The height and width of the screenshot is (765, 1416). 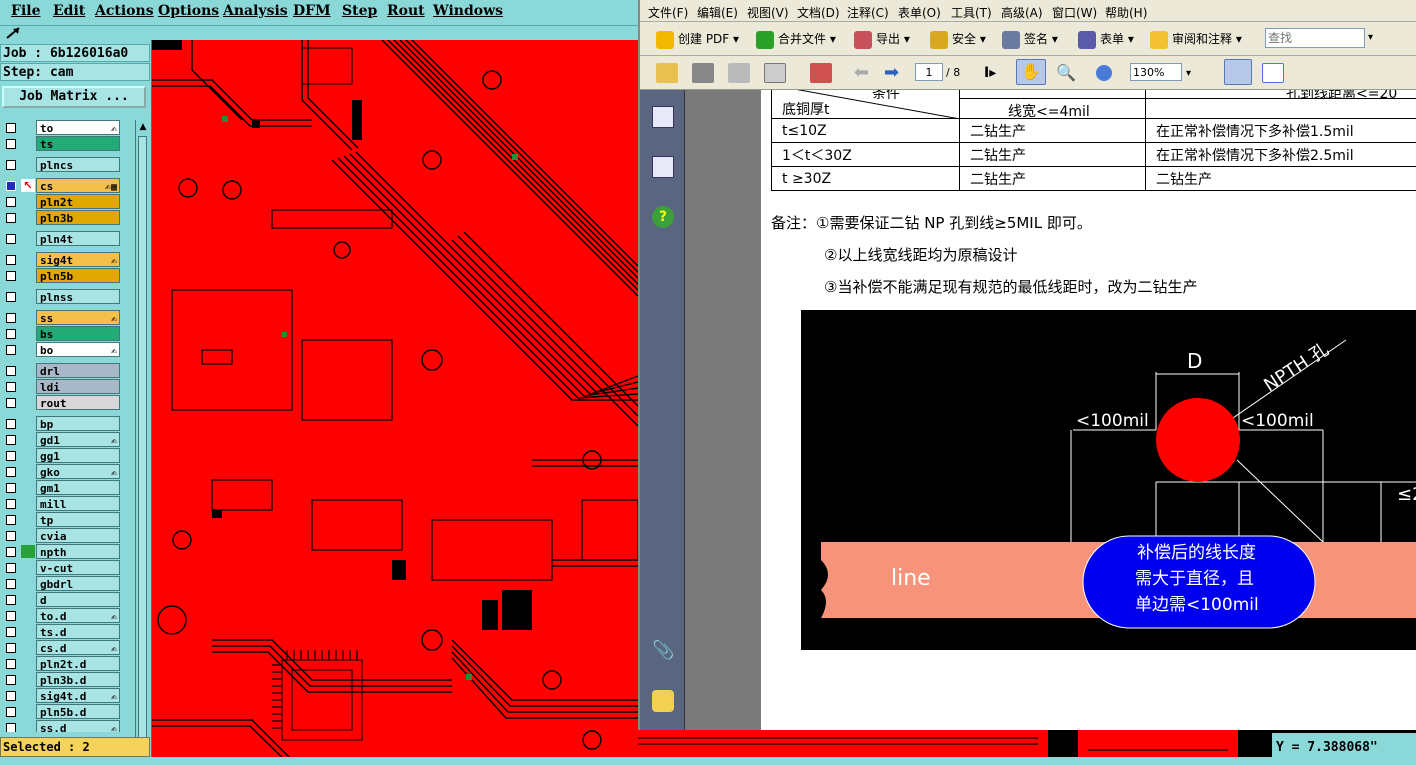 I want to click on open-folder-icon, so click(x=667, y=73).